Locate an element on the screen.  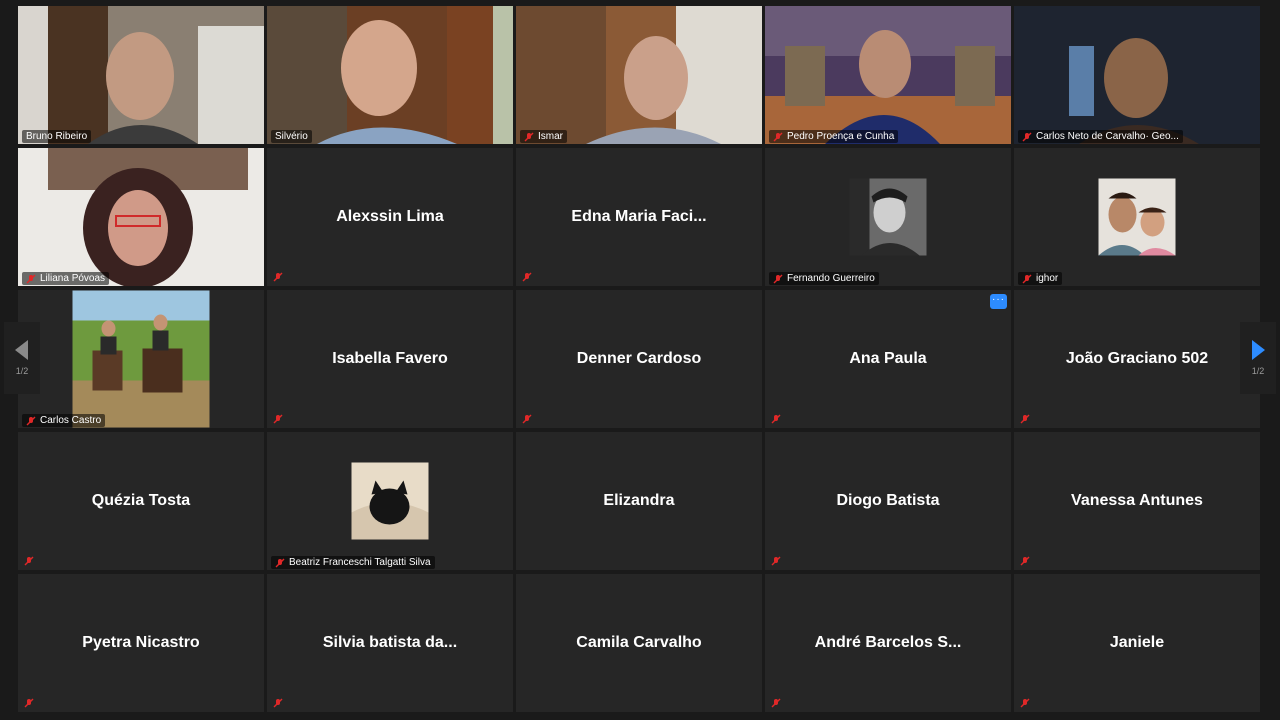
video-tile: Pedro Proença e Cunha is located at coordinates (888, 75).